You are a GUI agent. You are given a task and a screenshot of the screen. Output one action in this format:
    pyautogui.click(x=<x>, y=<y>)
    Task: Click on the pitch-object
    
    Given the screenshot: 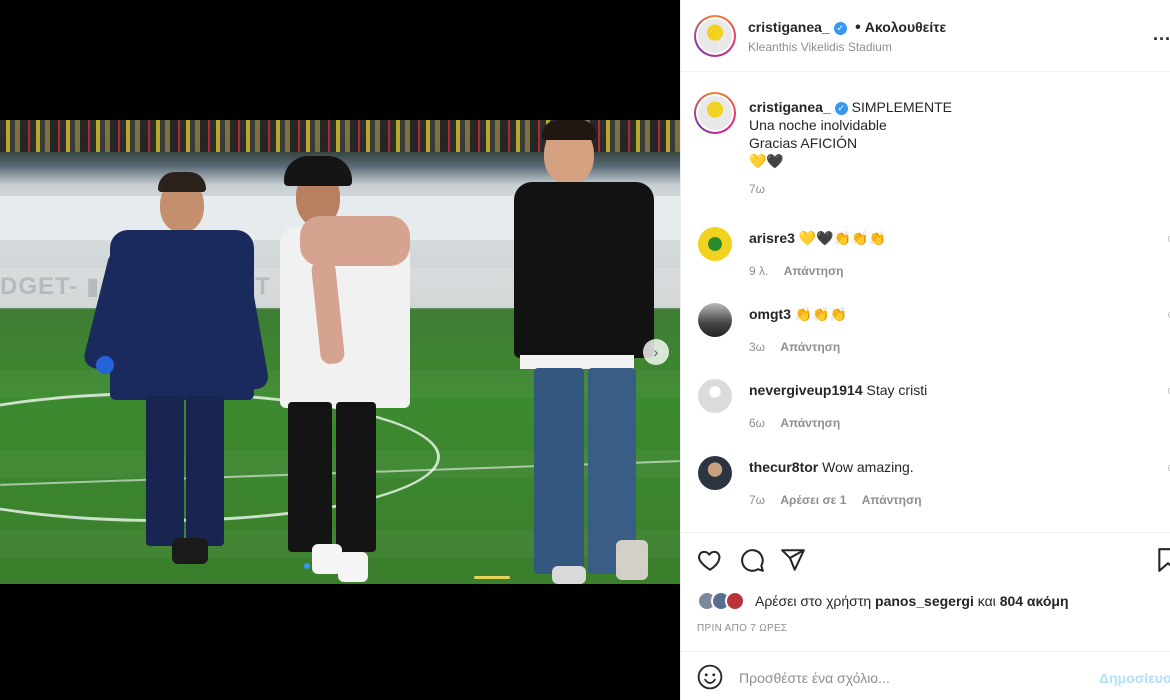 What is the action you would take?
    pyautogui.click(x=492, y=577)
    